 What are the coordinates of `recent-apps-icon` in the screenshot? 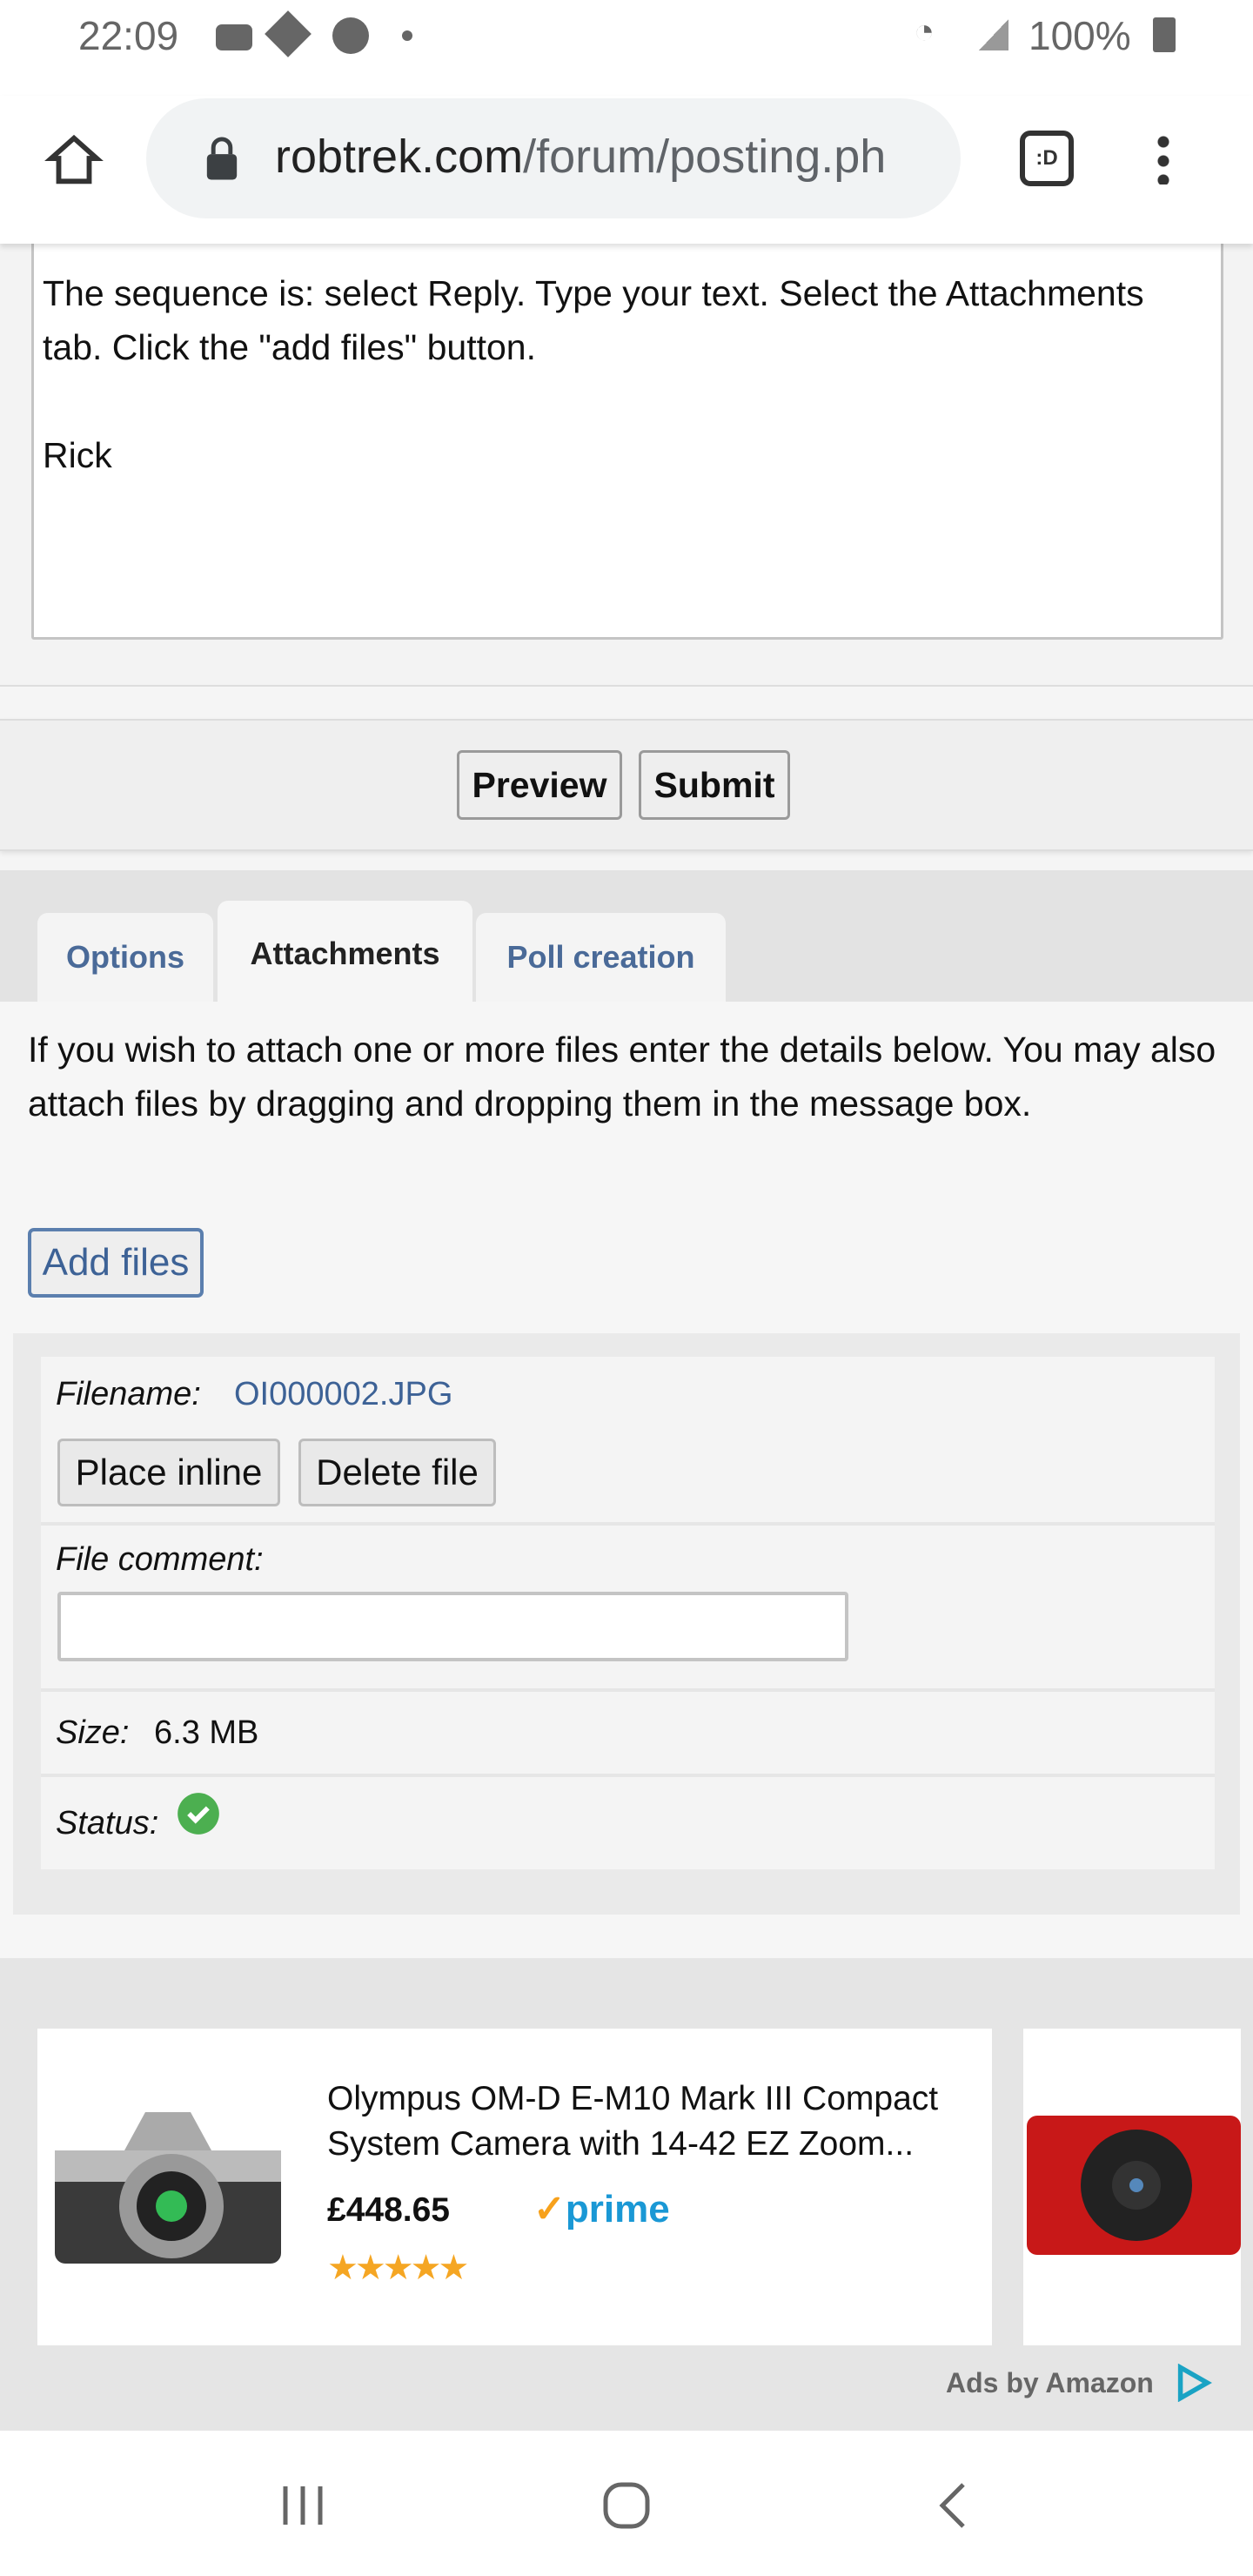 It's located at (302, 2505).